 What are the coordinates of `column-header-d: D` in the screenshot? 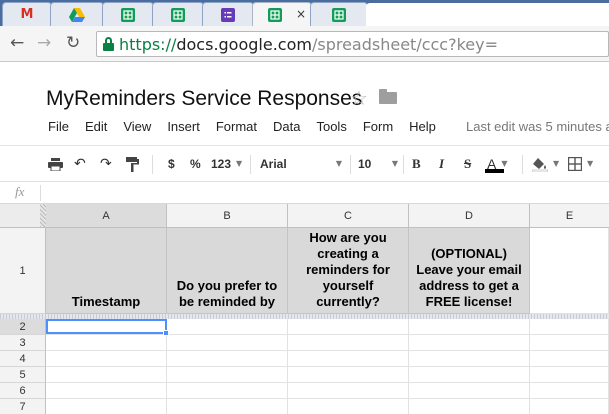 It's located at (469, 216).